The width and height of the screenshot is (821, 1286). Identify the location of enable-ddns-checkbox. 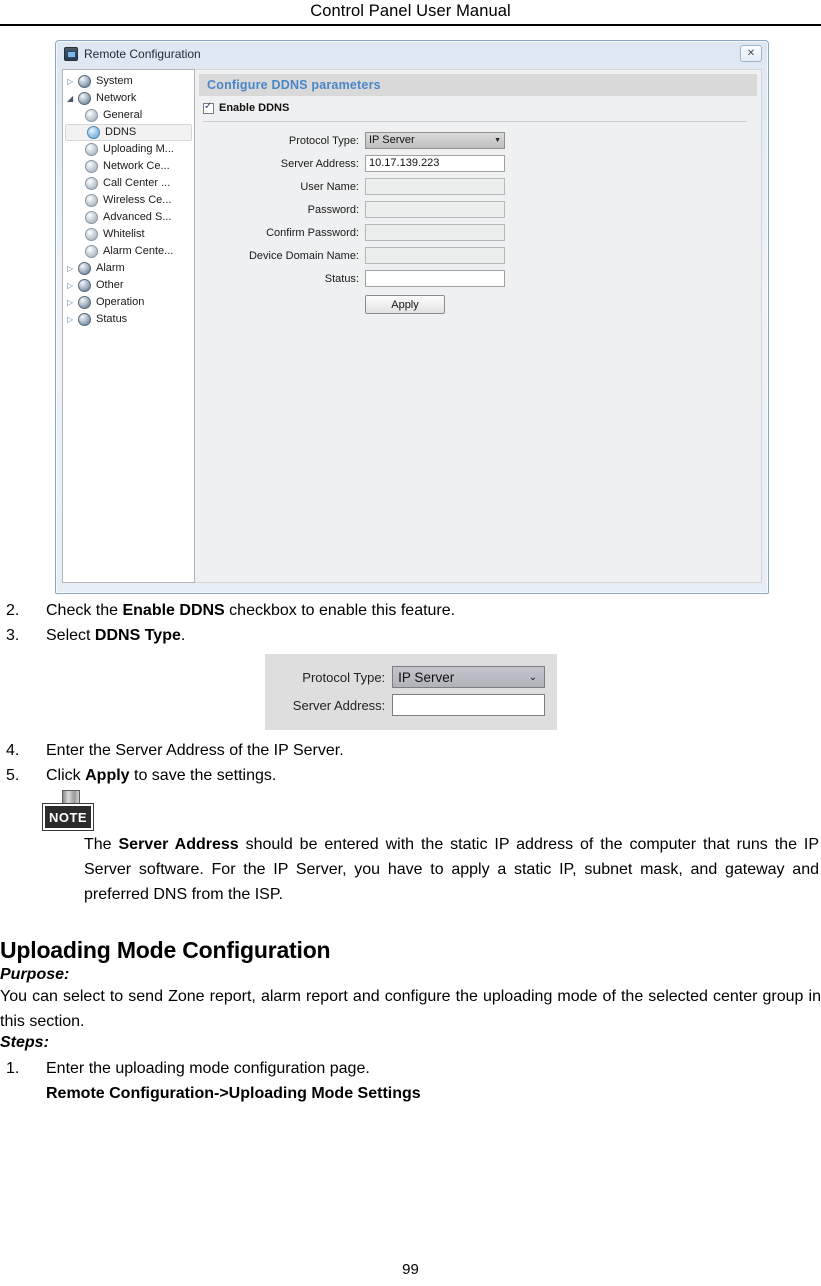
(208, 107).